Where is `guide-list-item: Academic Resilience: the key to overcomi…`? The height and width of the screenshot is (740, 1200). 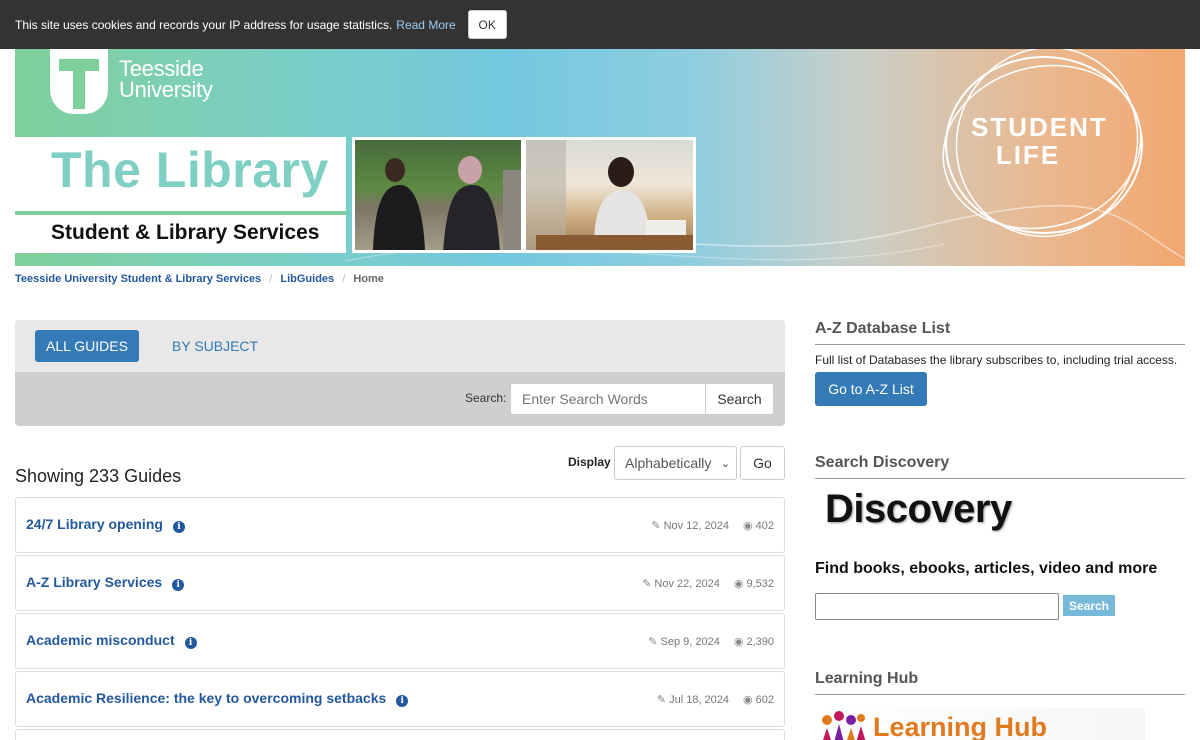 guide-list-item: Academic Resilience: the key to overcomi… is located at coordinates (400, 699).